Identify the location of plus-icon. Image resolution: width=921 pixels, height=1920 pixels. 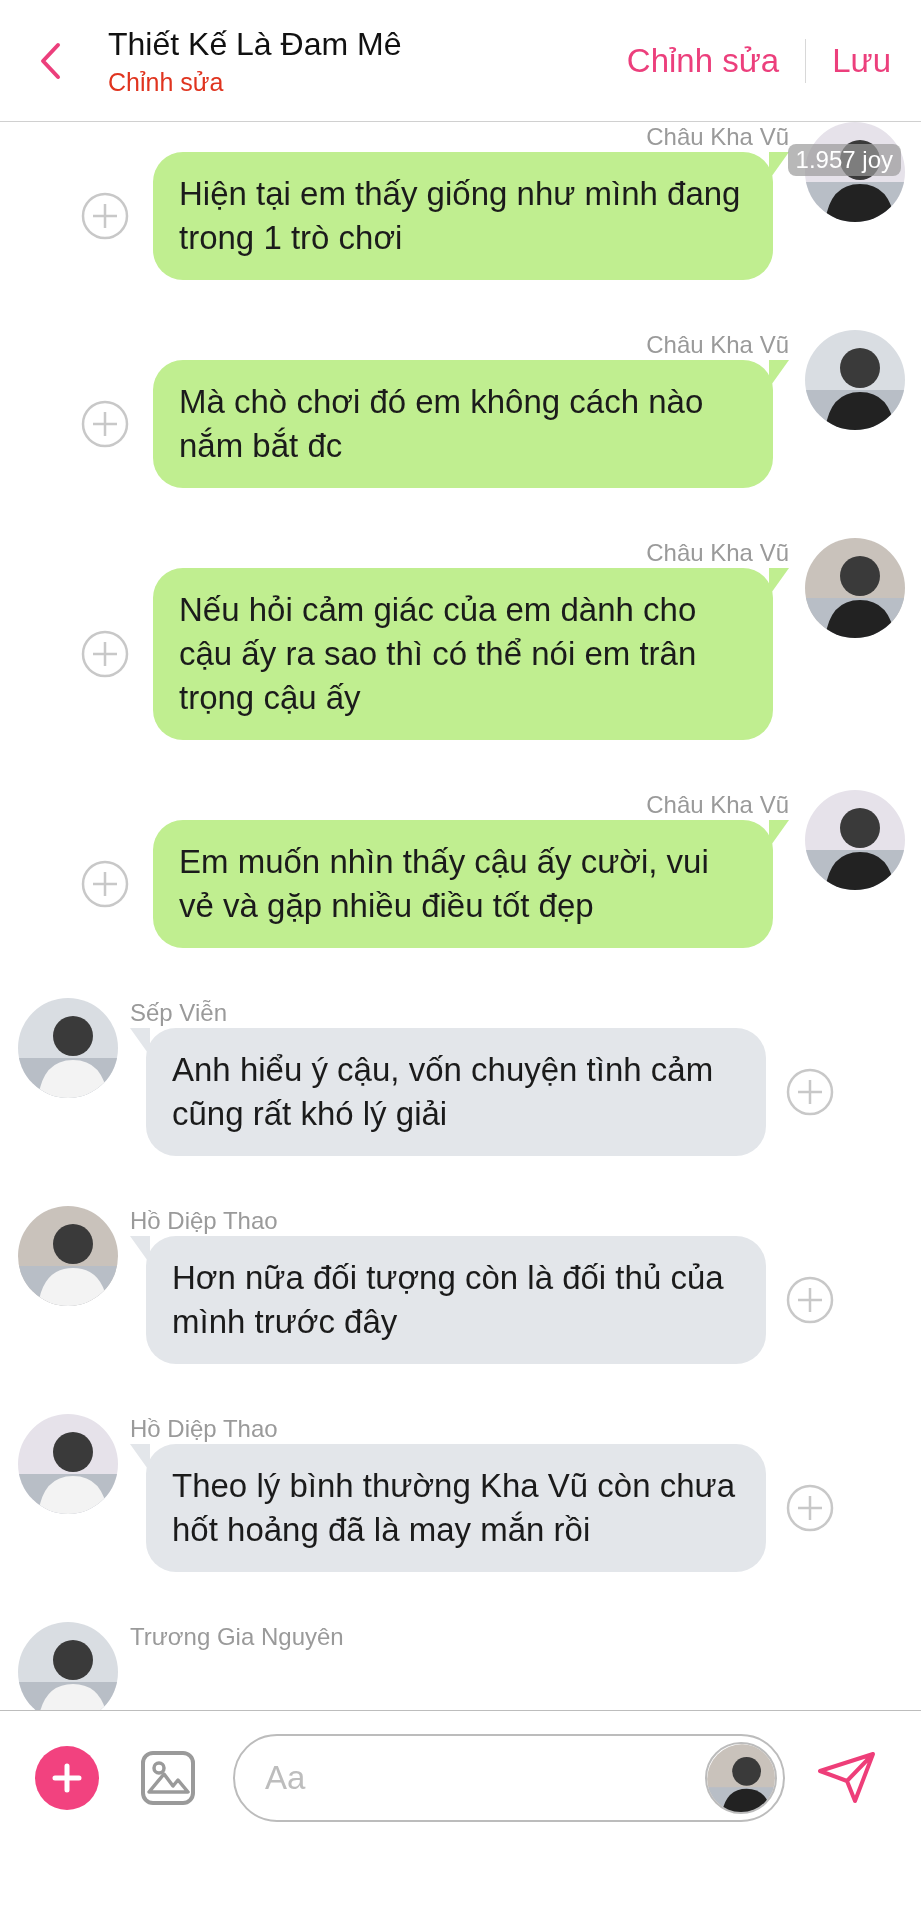
(67, 1778).